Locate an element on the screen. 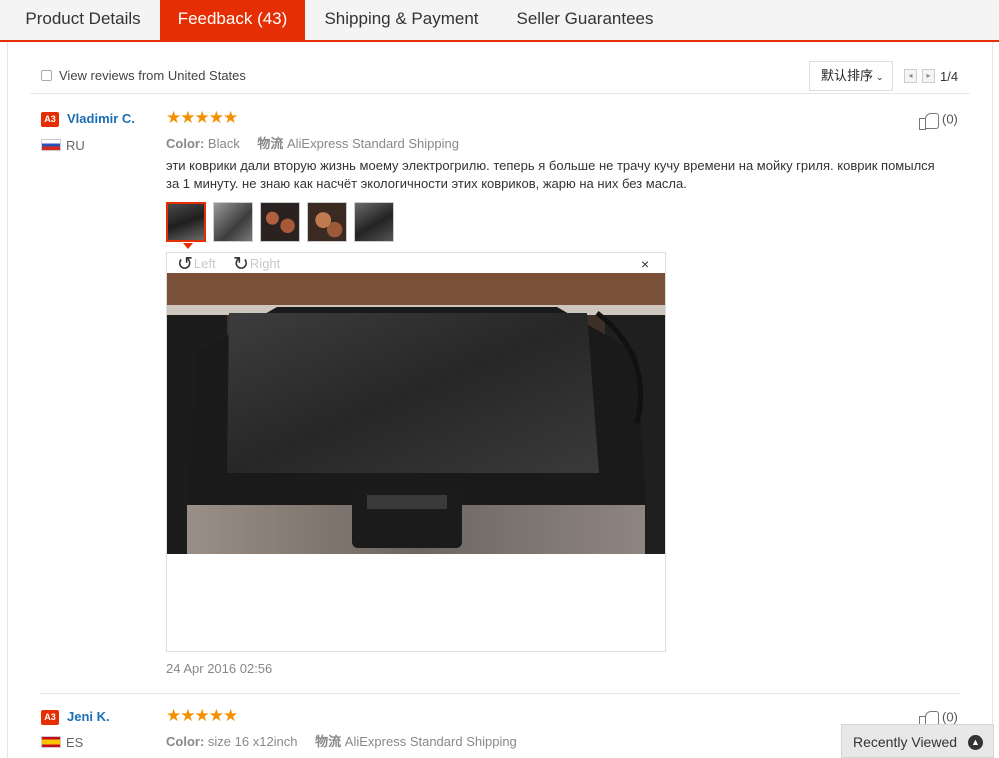 Image resolution: width=999 pixels, height=758 pixels. helpful-button: (0) is located at coordinates (938, 120).